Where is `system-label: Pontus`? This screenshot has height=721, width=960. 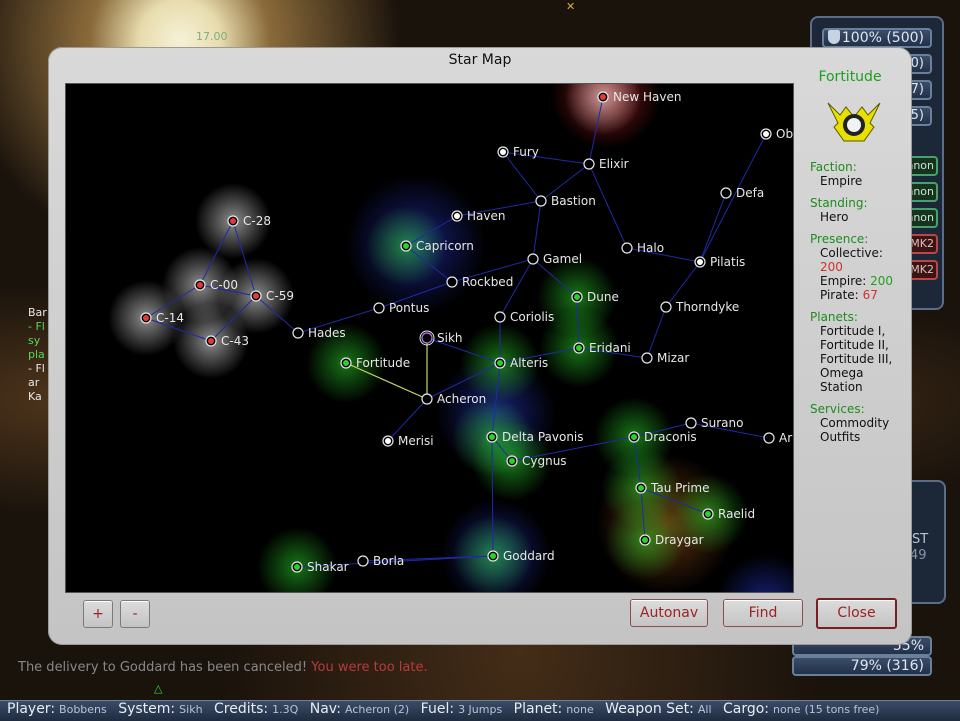
system-label: Pontus is located at coordinates (409, 308).